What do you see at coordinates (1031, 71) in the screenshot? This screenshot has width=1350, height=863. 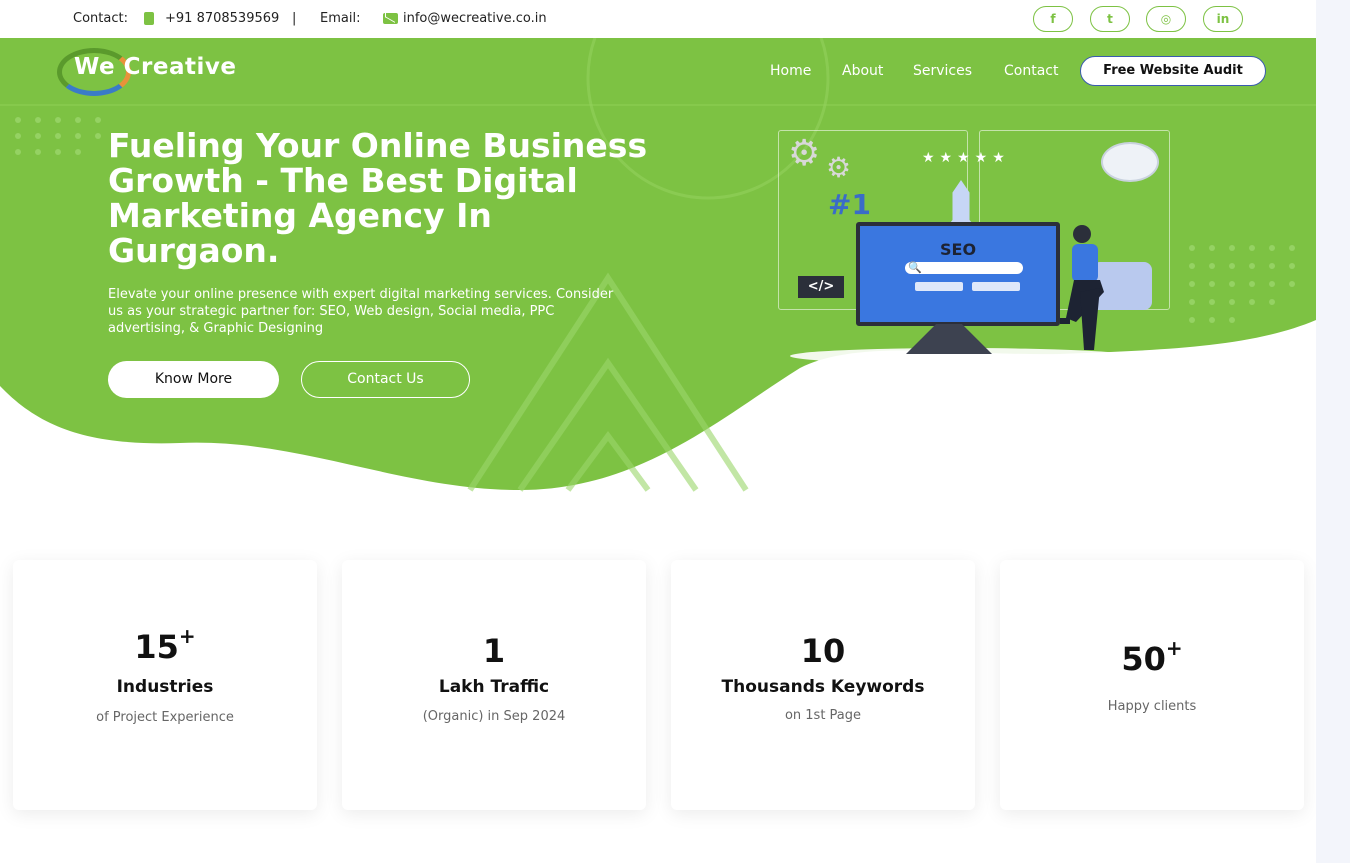 I see `nav-contact: Contact` at bounding box center [1031, 71].